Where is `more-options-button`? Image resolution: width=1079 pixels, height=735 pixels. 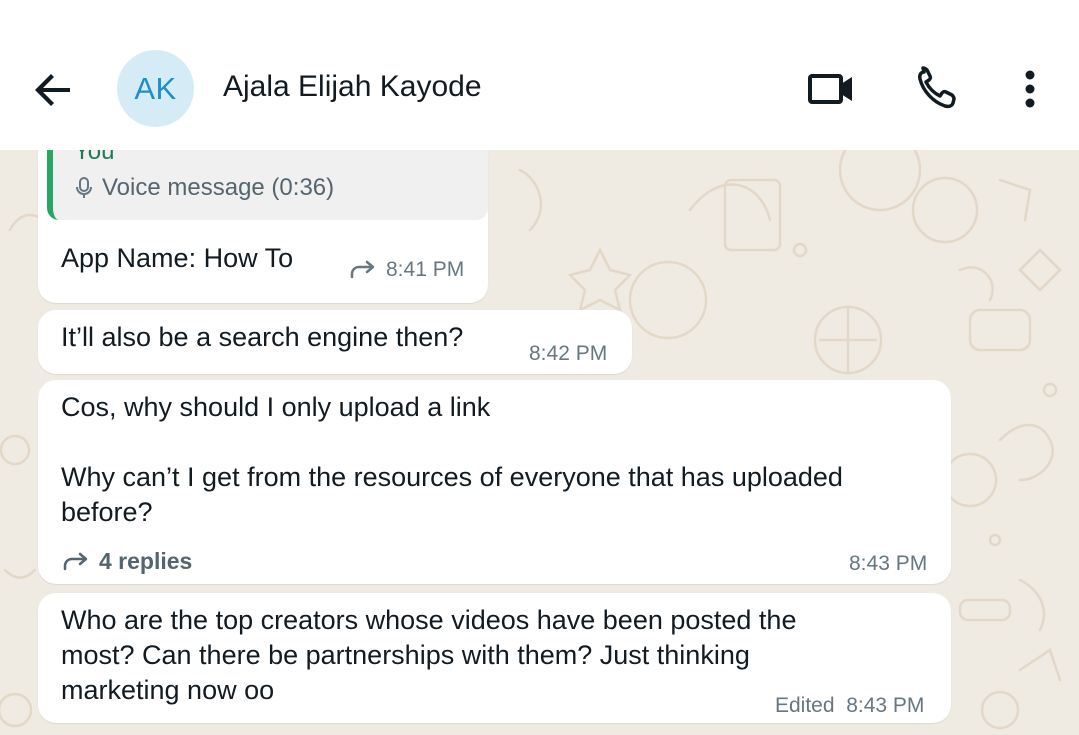
more-options-button is located at coordinates (1030, 89).